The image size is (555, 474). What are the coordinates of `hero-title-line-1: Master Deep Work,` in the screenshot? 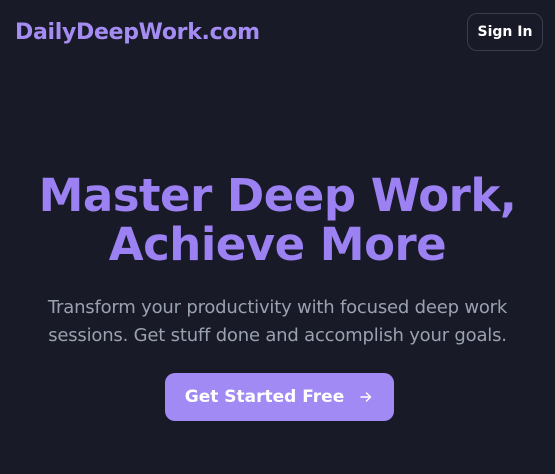 It's located at (277, 195).